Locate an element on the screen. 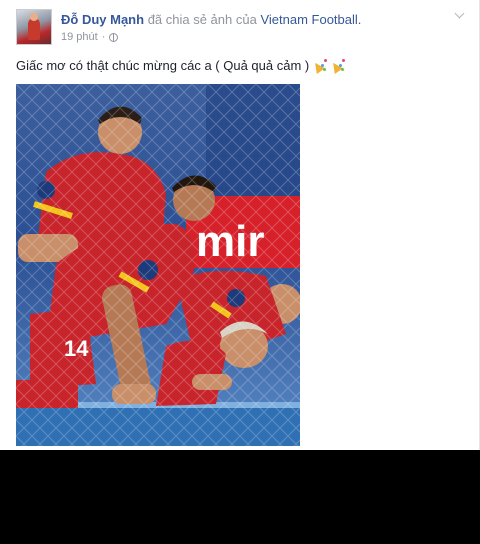  post-meta: 19 phút · is located at coordinates (90, 37).